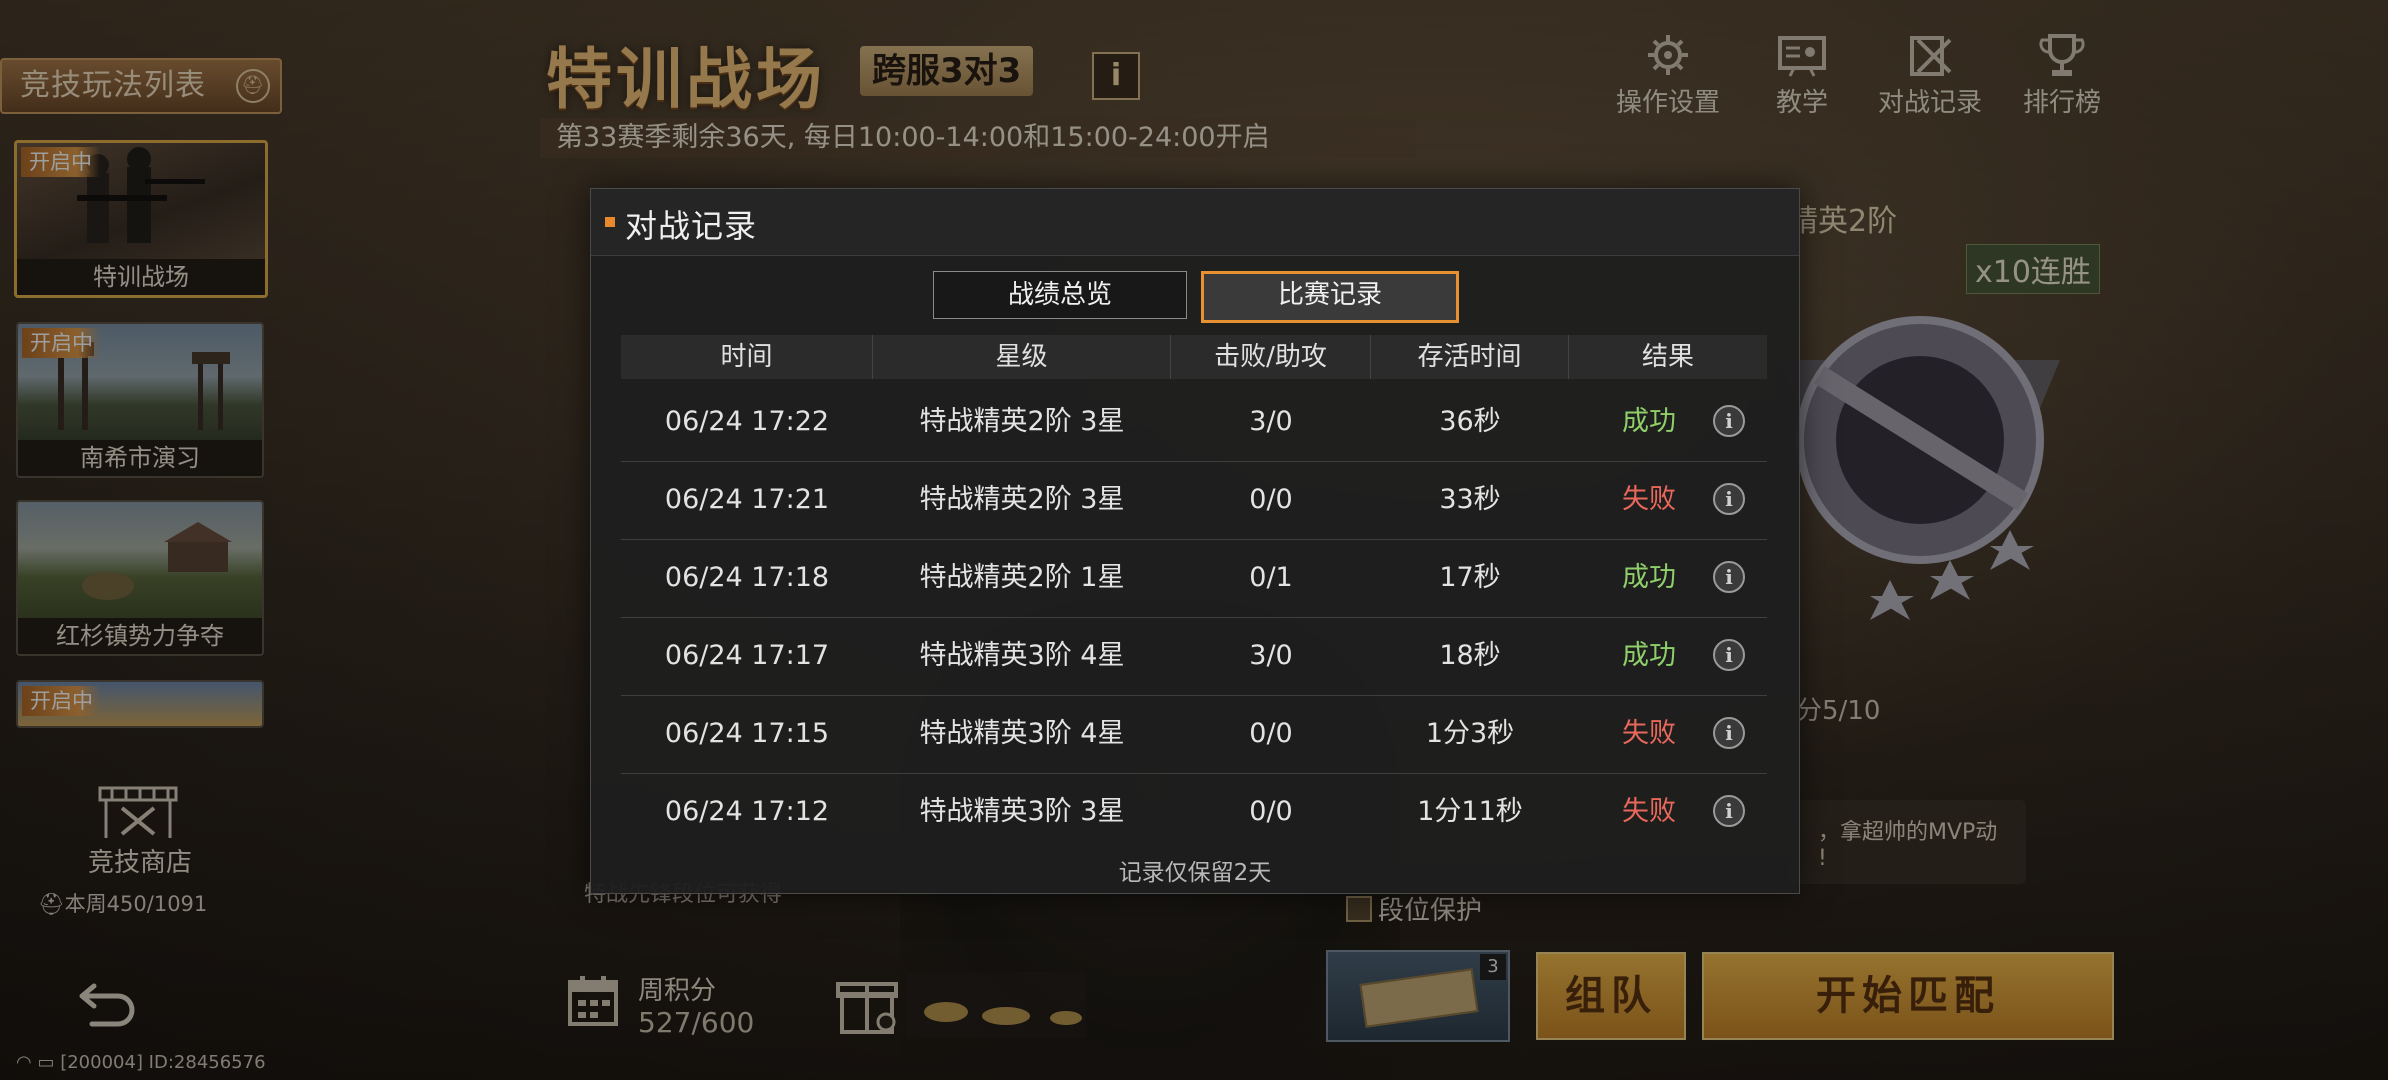 This screenshot has width=2388, height=1080. What do you see at coordinates (1470, 811) in the screenshot?
I see `cell-survive-time: 1分11秒` at bounding box center [1470, 811].